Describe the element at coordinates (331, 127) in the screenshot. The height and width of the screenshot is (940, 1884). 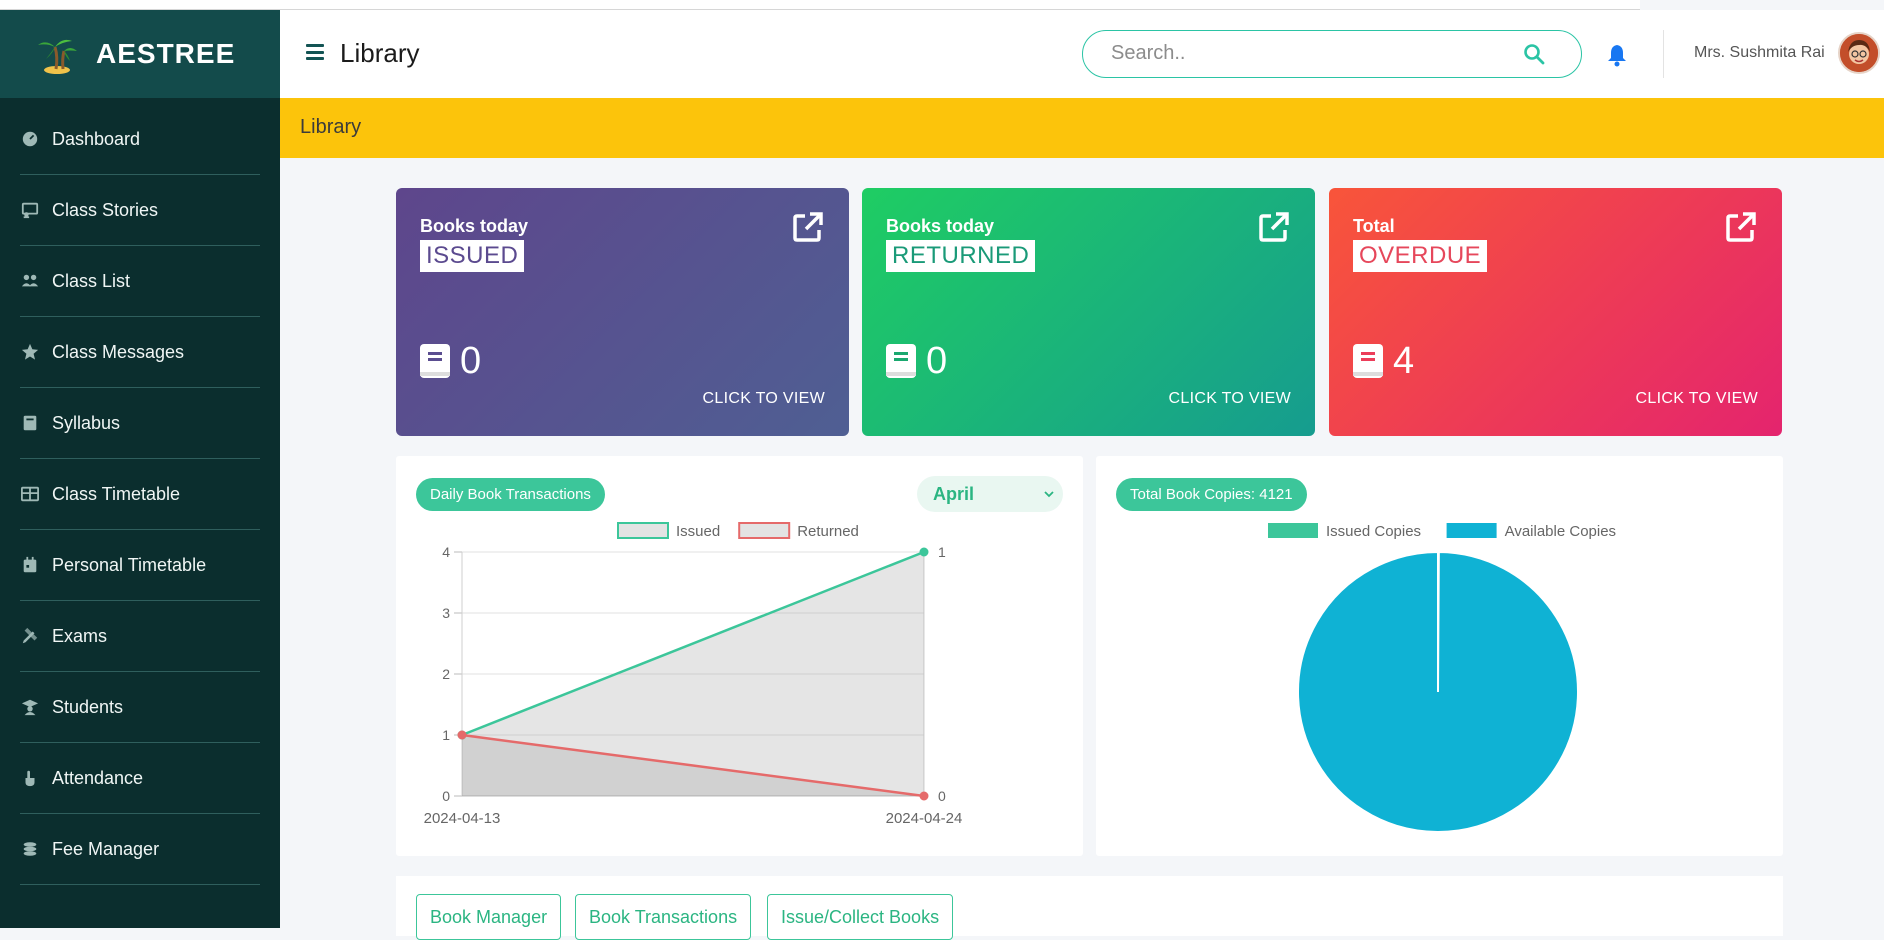
I see `banner-title: Library` at that location.